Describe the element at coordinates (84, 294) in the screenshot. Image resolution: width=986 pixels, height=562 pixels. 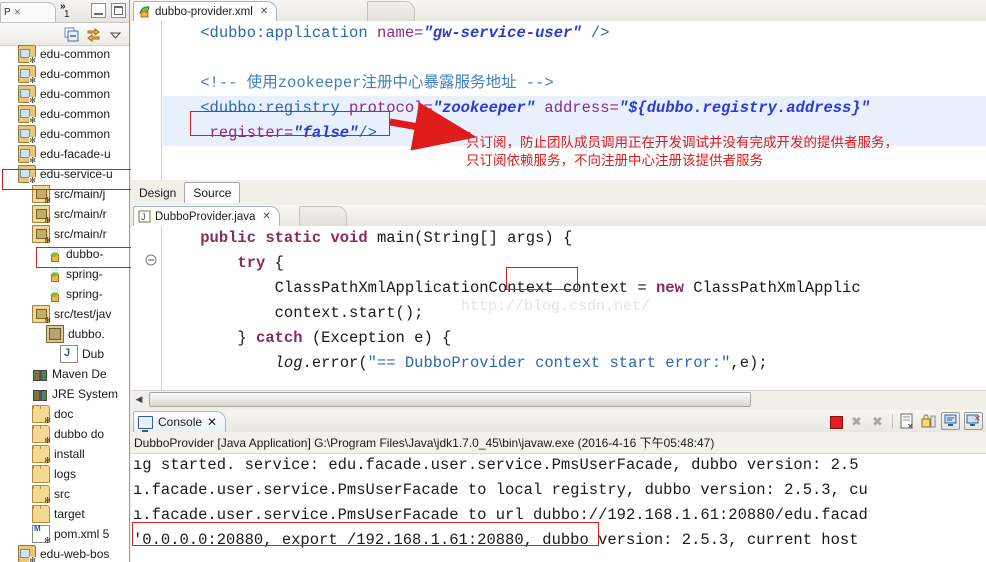
I see `tree-item-label: spring-` at that location.